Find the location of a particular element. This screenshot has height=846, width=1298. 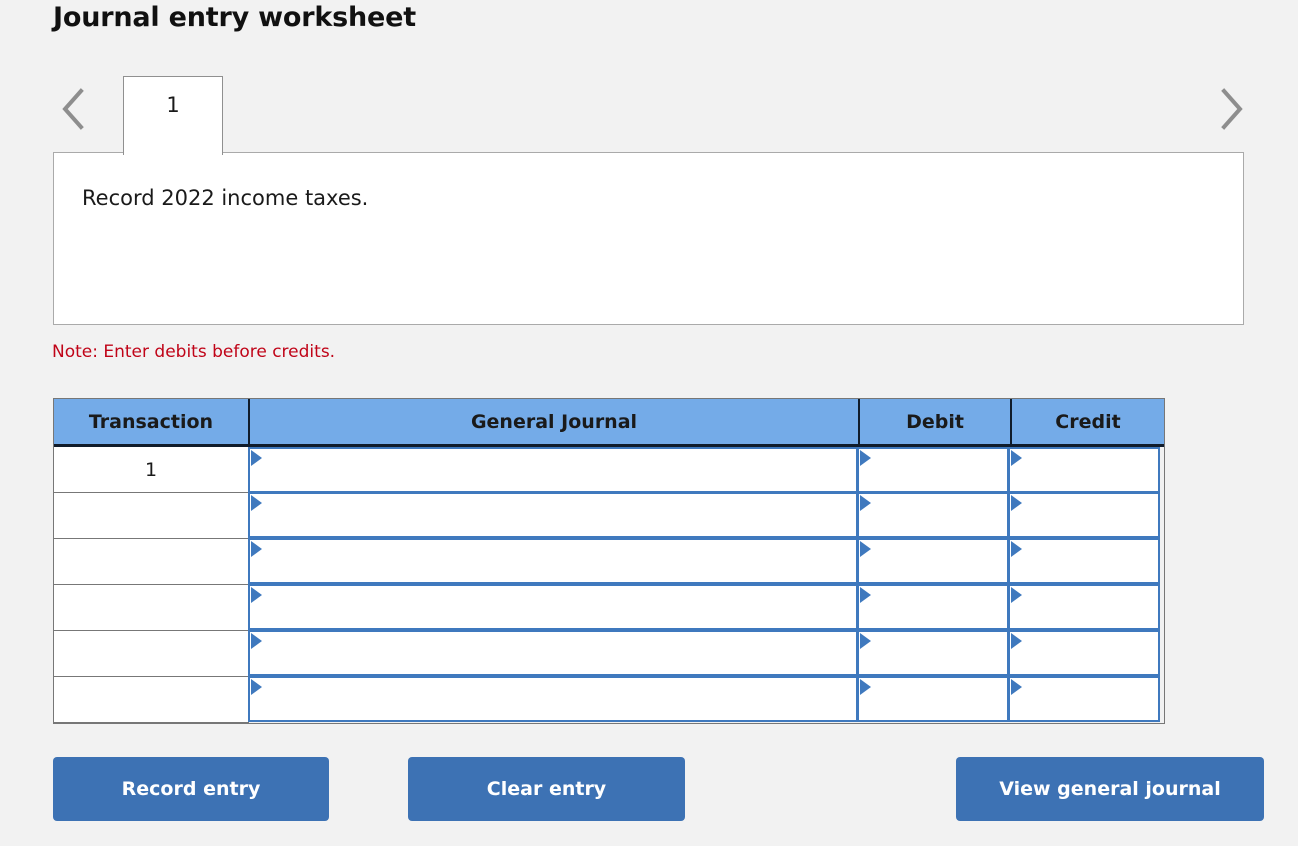

previous-worksheet-button is located at coordinates (75, 109).